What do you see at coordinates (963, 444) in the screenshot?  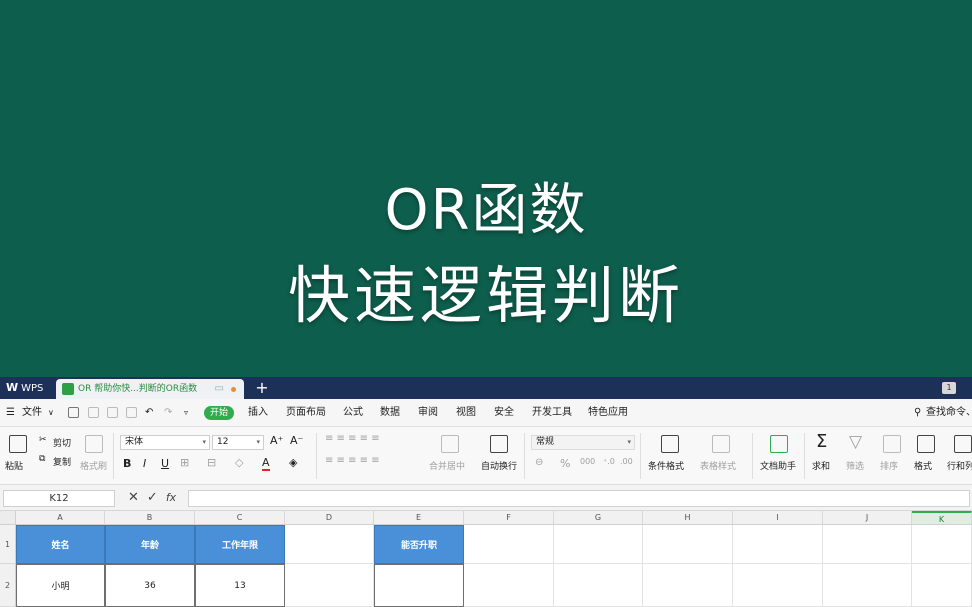 I see `rows-columns-icon` at bounding box center [963, 444].